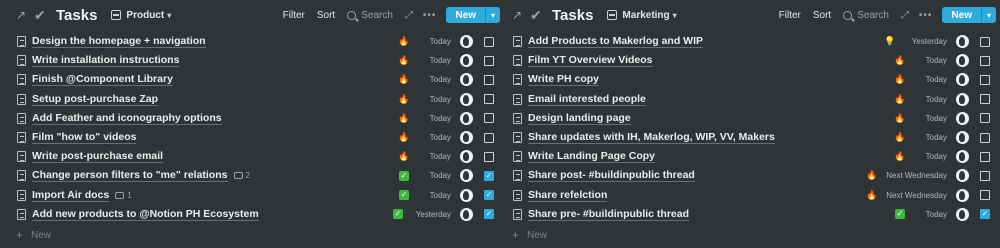  I want to click on table-row: Import Air docs 1 ✓ Today ✓, so click(256, 195).